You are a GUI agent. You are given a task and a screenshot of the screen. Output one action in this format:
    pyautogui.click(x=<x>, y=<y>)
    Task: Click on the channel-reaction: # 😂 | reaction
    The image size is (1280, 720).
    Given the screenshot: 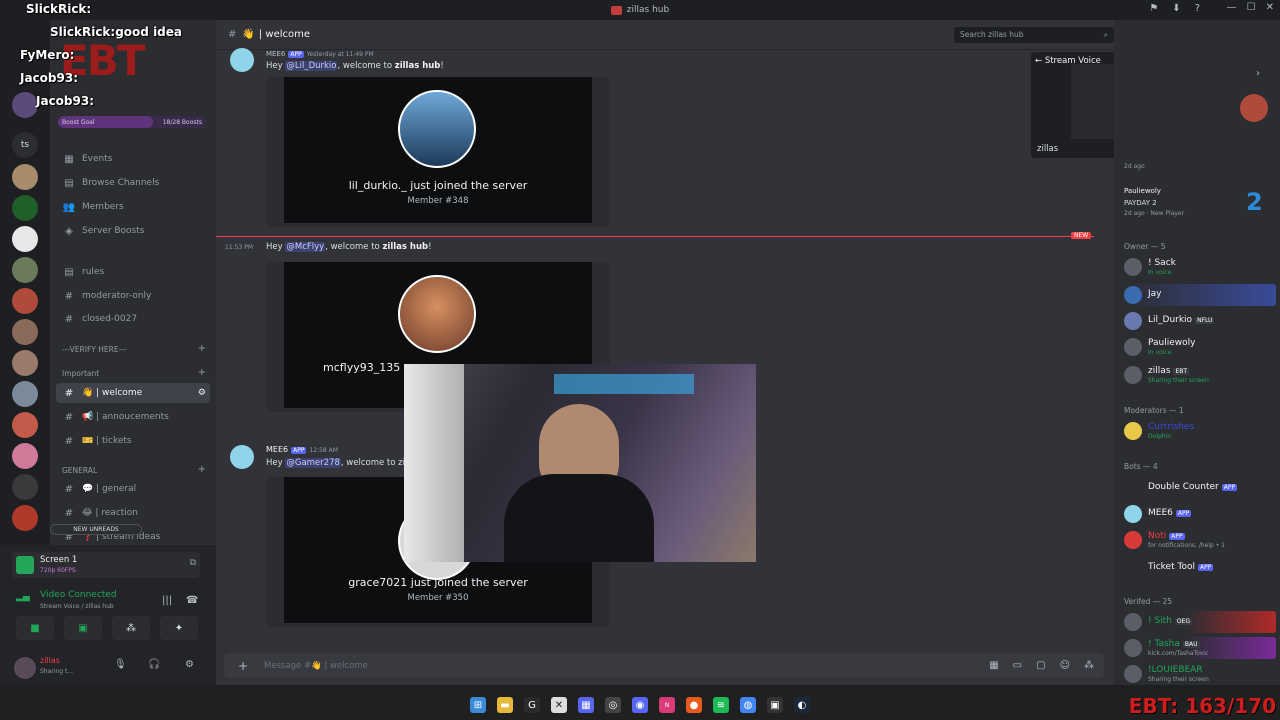 What is the action you would take?
    pyautogui.click(x=133, y=513)
    